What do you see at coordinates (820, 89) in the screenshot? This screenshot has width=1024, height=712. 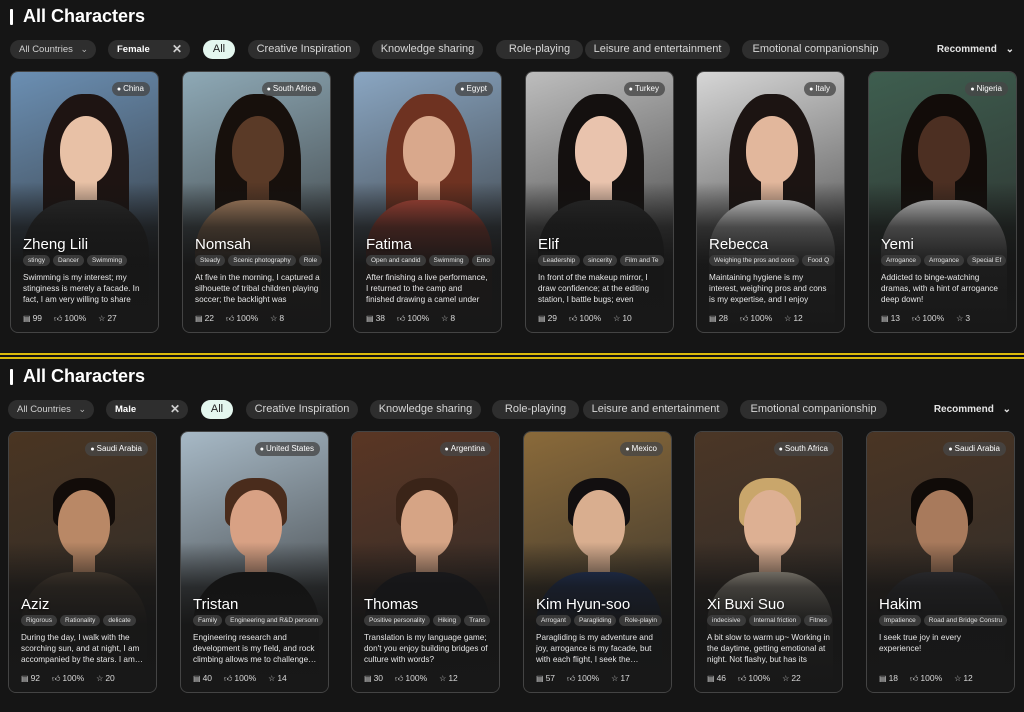 I see `country-badge: ● Italy` at bounding box center [820, 89].